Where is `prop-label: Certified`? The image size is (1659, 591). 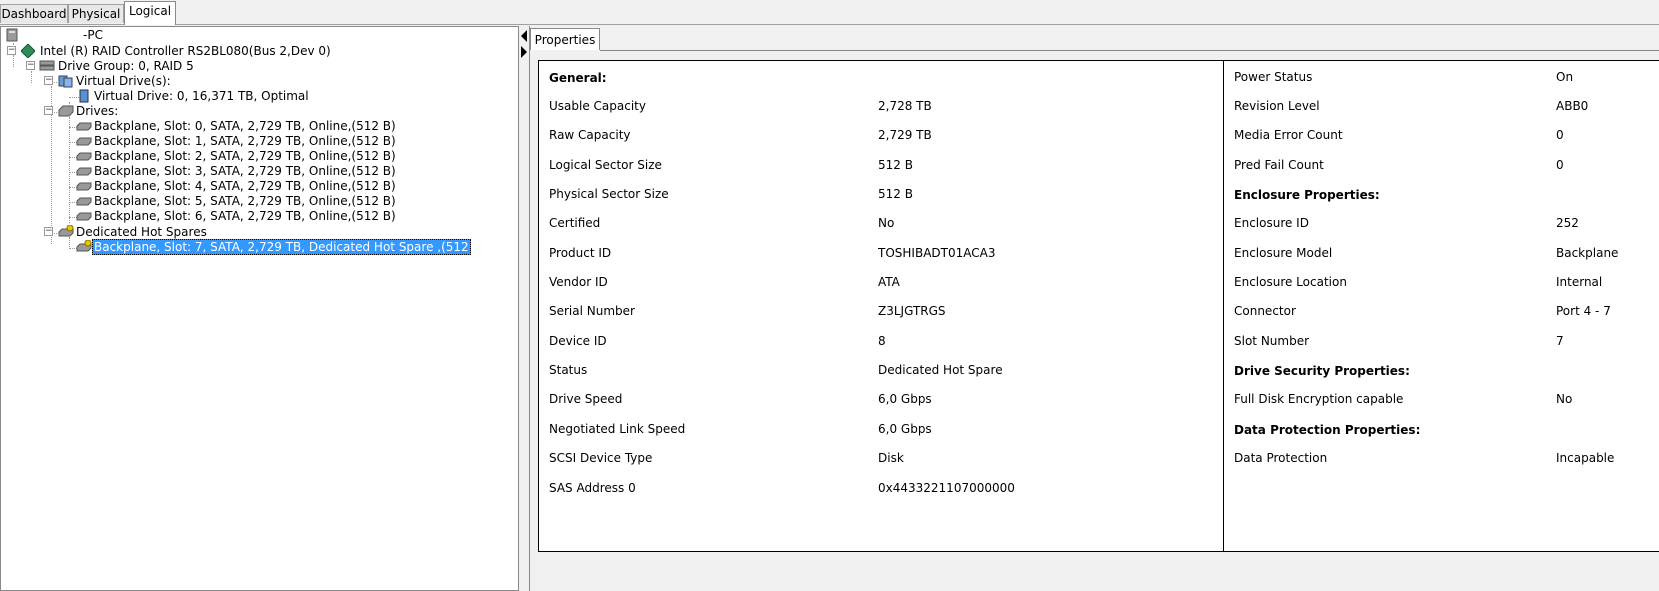
prop-label: Certified is located at coordinates (575, 223).